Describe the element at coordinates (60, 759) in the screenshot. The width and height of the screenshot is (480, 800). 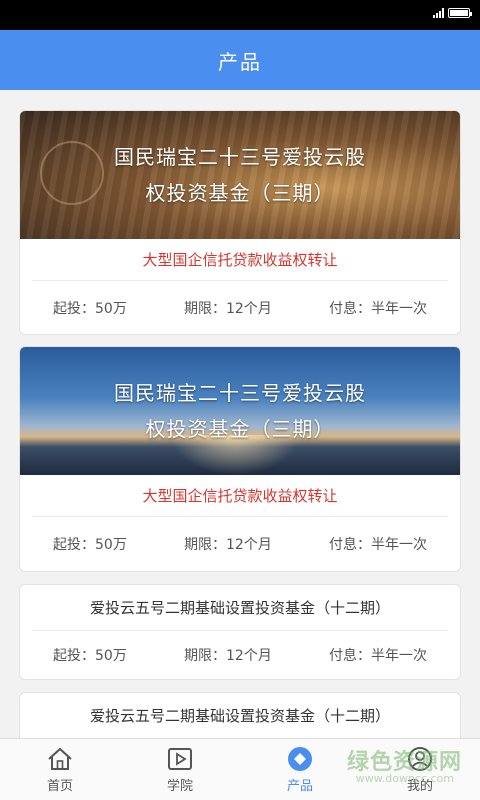
I see `home-icon` at that location.